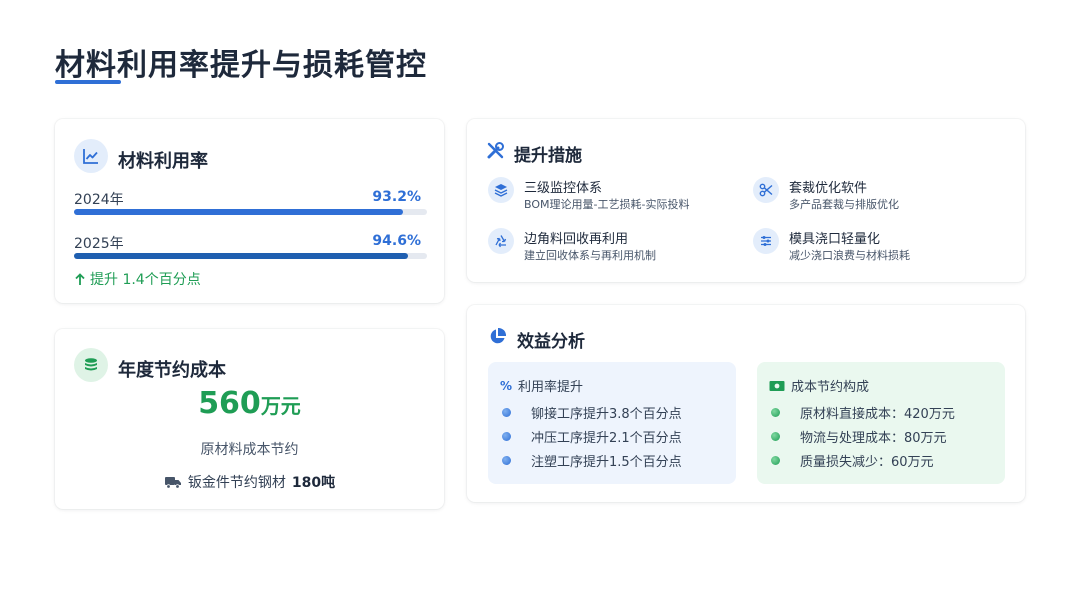 This screenshot has width=1080, height=608. What do you see at coordinates (501, 190) in the screenshot?
I see `layers-icon` at bounding box center [501, 190].